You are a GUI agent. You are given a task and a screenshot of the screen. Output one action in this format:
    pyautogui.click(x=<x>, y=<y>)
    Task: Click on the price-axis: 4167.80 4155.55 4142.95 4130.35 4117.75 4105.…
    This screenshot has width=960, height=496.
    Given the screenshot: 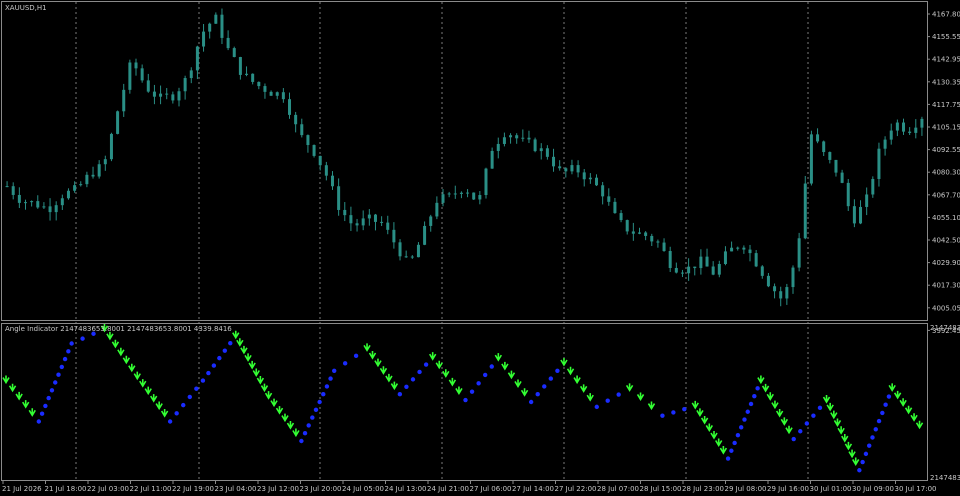 What is the action you would take?
    pyautogui.click(x=943, y=173)
    